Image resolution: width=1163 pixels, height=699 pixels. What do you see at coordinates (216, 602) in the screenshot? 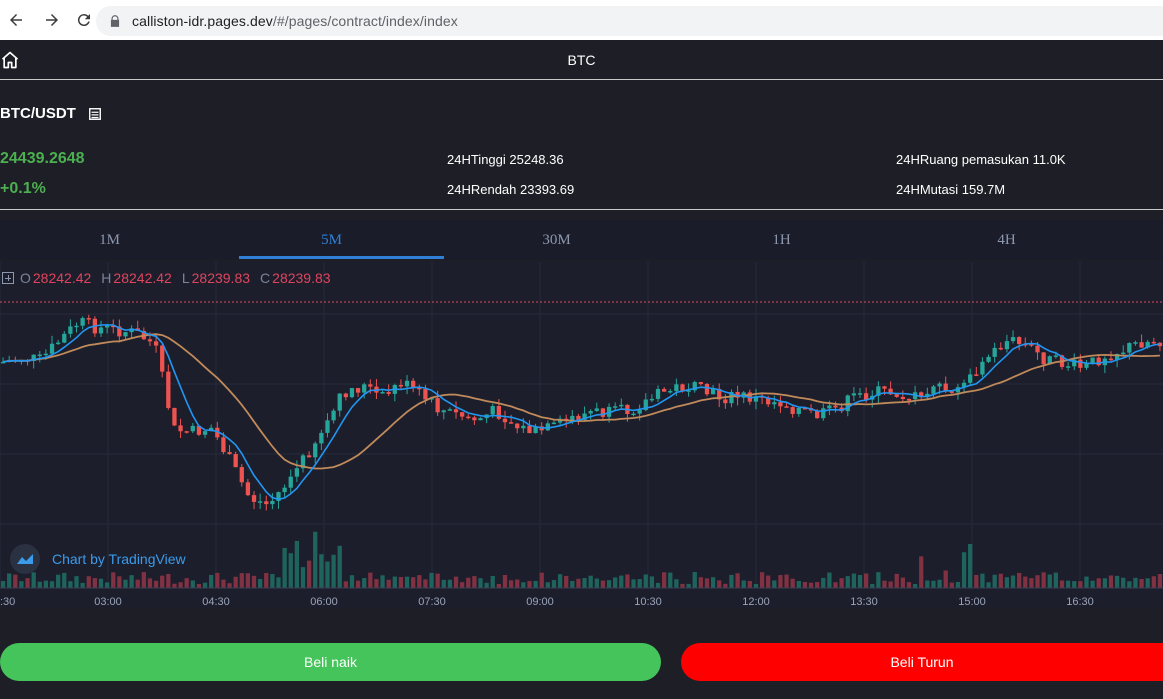
I see `time-tick-label: 04:30` at bounding box center [216, 602].